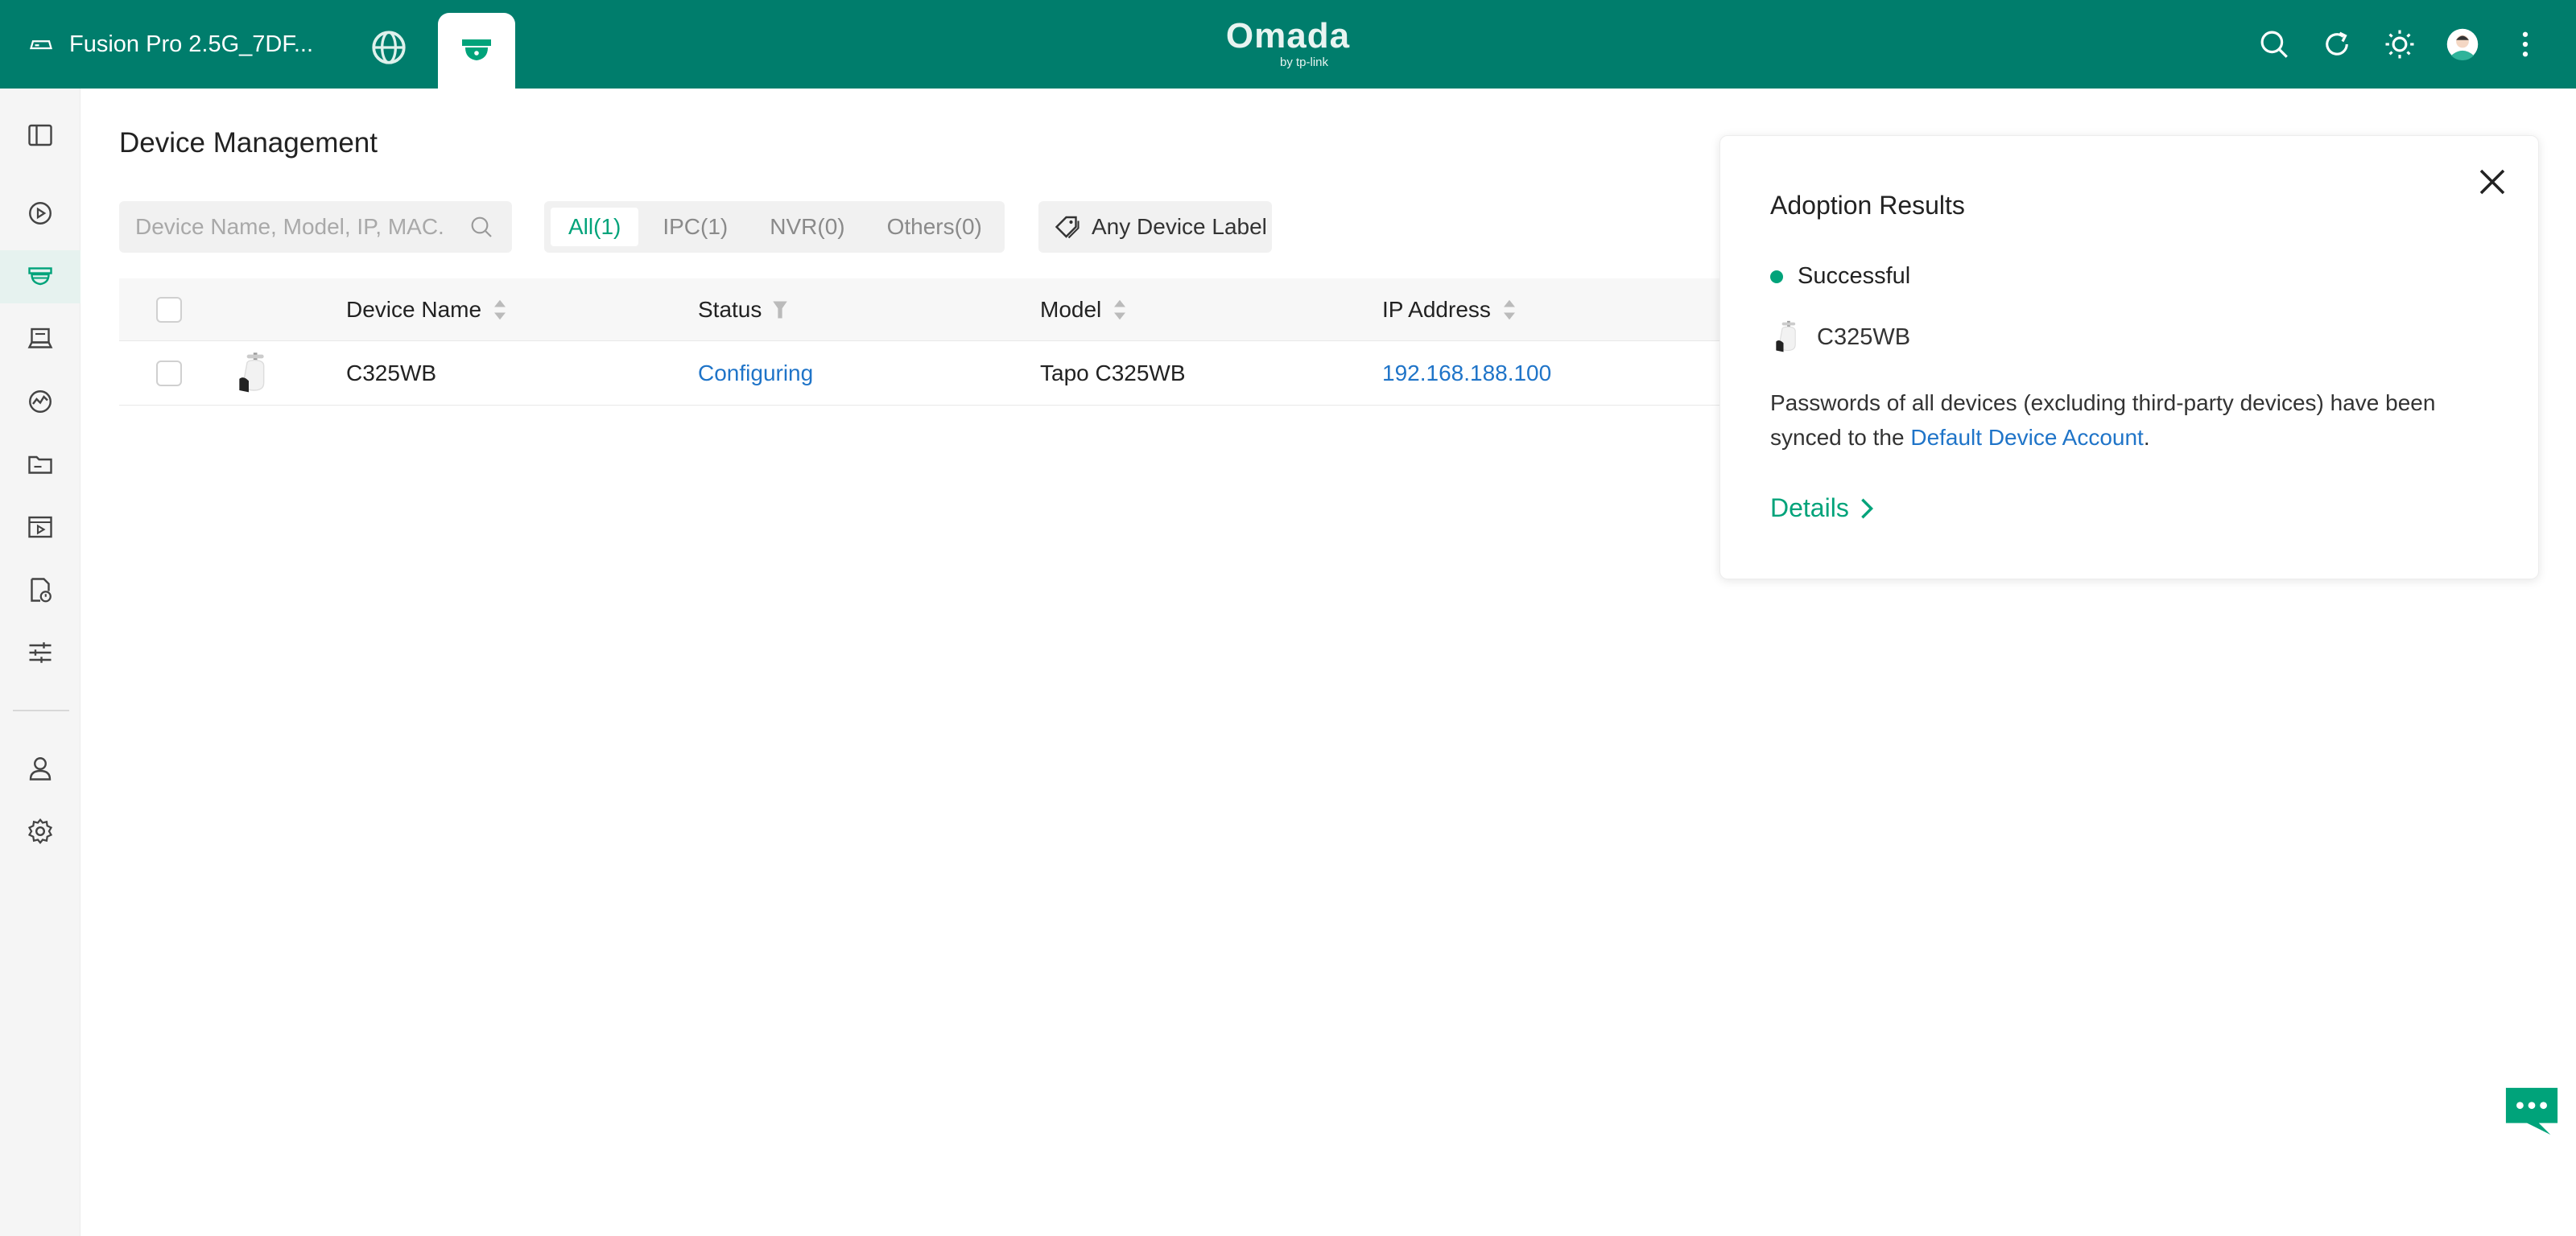 This screenshot has height=1236, width=2576. I want to click on settings-sliders-icon, so click(40, 652).